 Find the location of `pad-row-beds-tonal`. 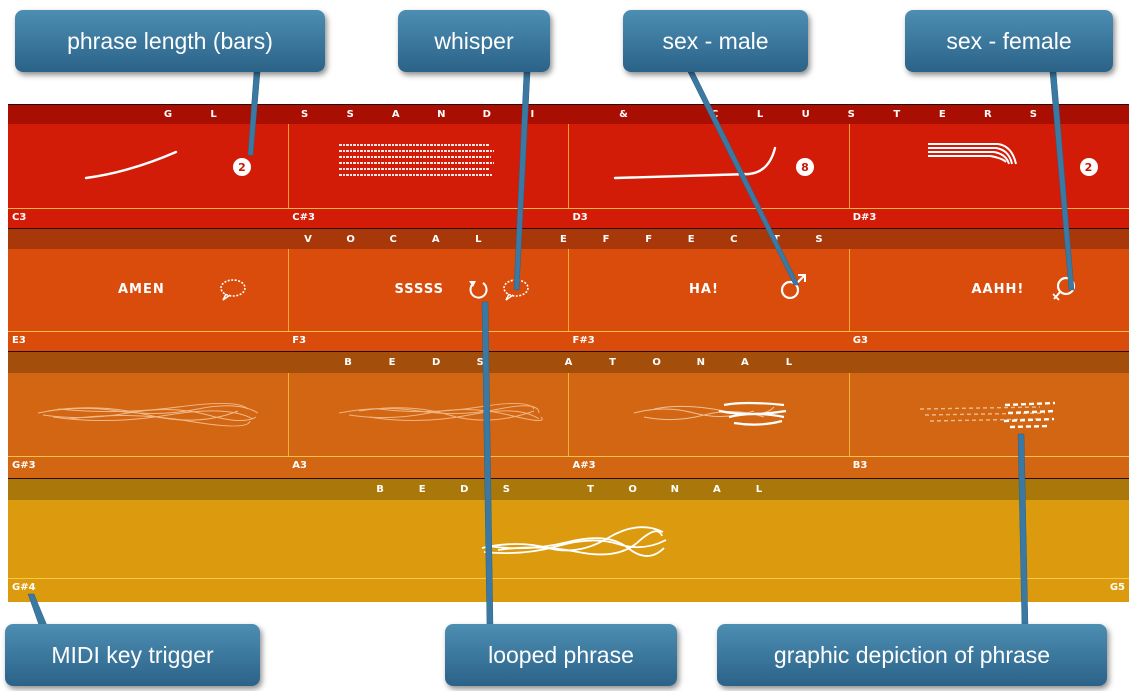

pad-row-beds-tonal is located at coordinates (568, 539).